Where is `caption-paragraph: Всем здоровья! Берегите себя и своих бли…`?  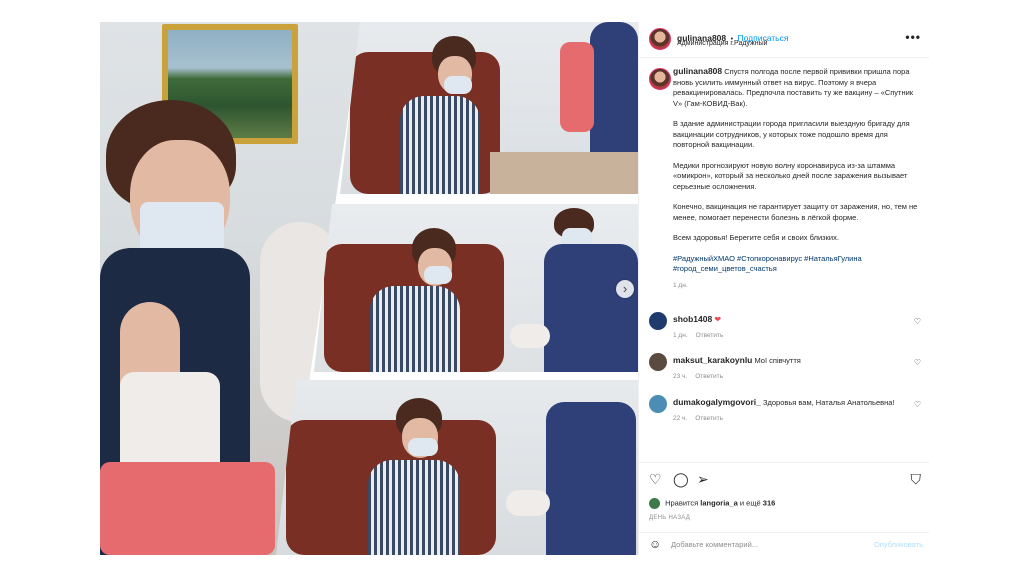 caption-paragraph: Всем здоровья! Берегите себя и своих бли… is located at coordinates (756, 237).